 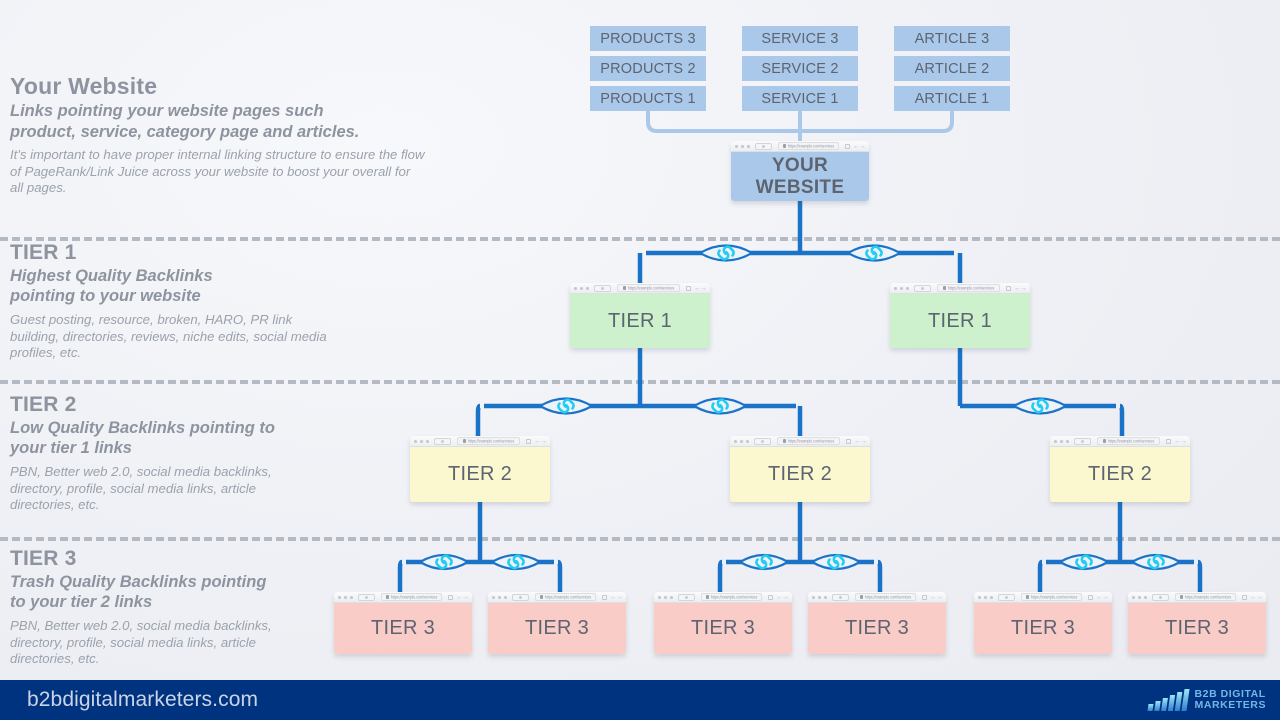 What do you see at coordinates (1197, 623) in the screenshot?
I see `node-tier3-6: https://example.com/services ←→ TIER 3` at bounding box center [1197, 623].